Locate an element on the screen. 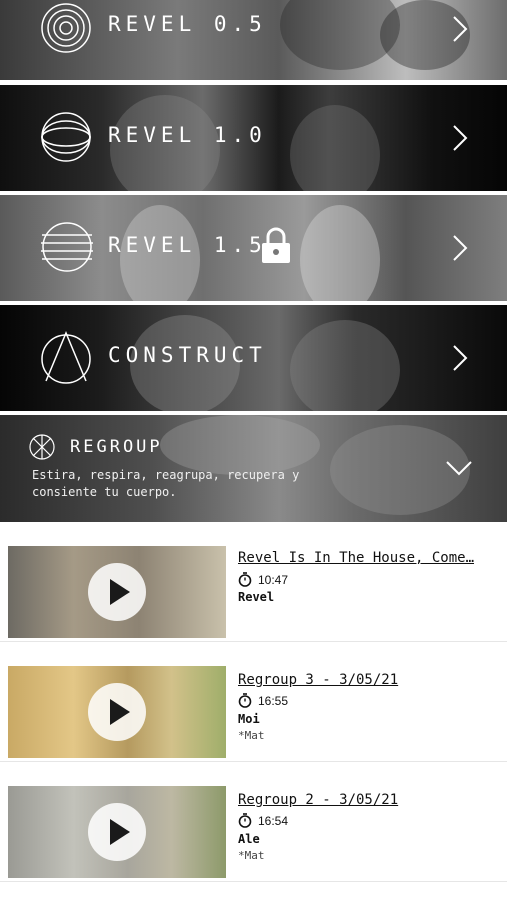 The height and width of the screenshot is (900, 507). list-item: Revel Is In The House, Come… 10:47 Revel is located at coordinates (253, 582).